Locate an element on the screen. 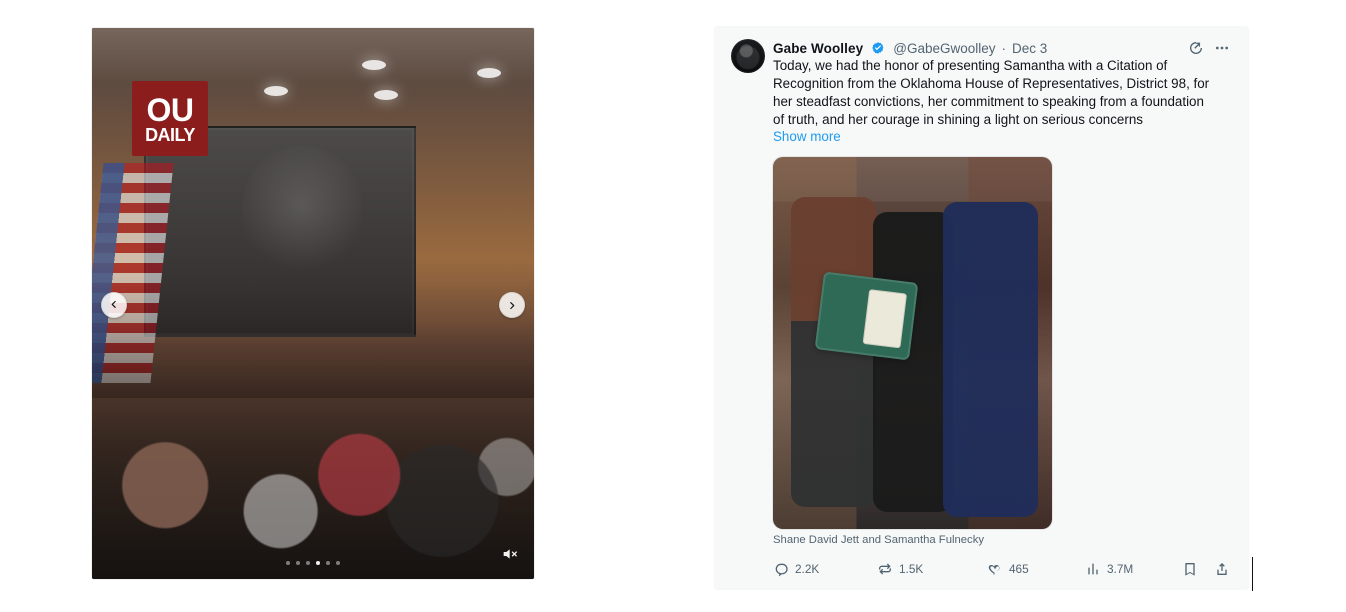 This screenshot has width=1346, height=612. bookmark-icon is located at coordinates (1190, 569).